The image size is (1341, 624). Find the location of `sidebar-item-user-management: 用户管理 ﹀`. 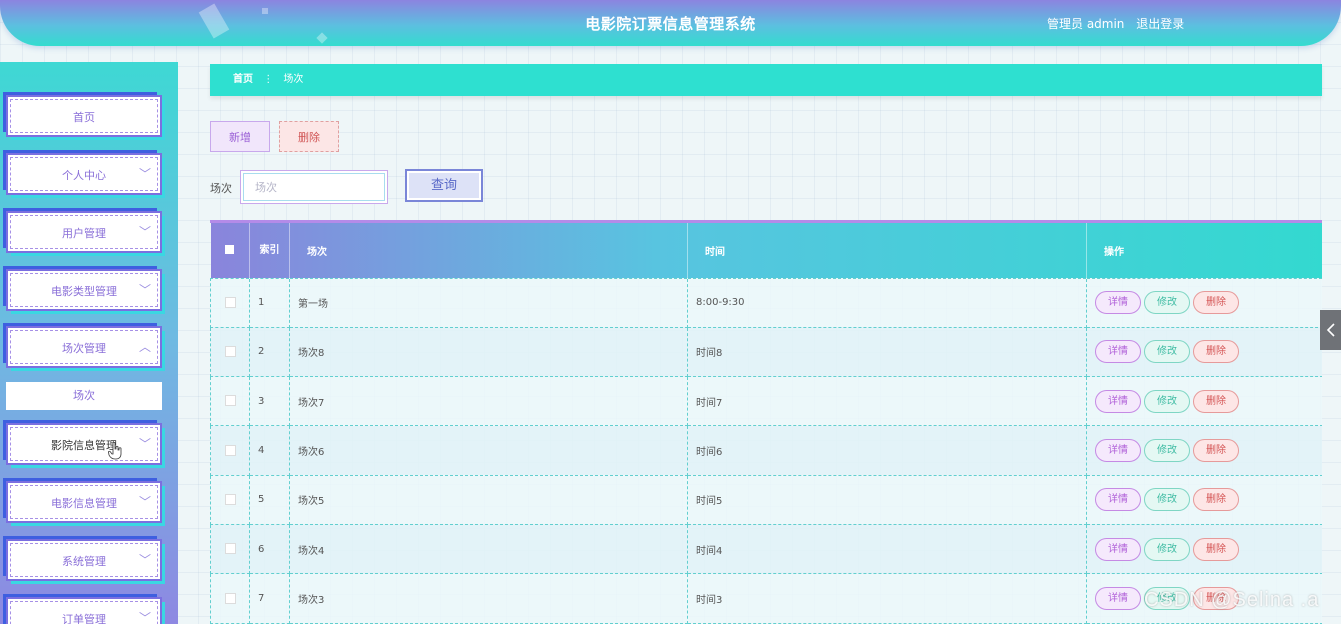

sidebar-item-user-management: 用户管理 ﹀ is located at coordinates (84, 232).